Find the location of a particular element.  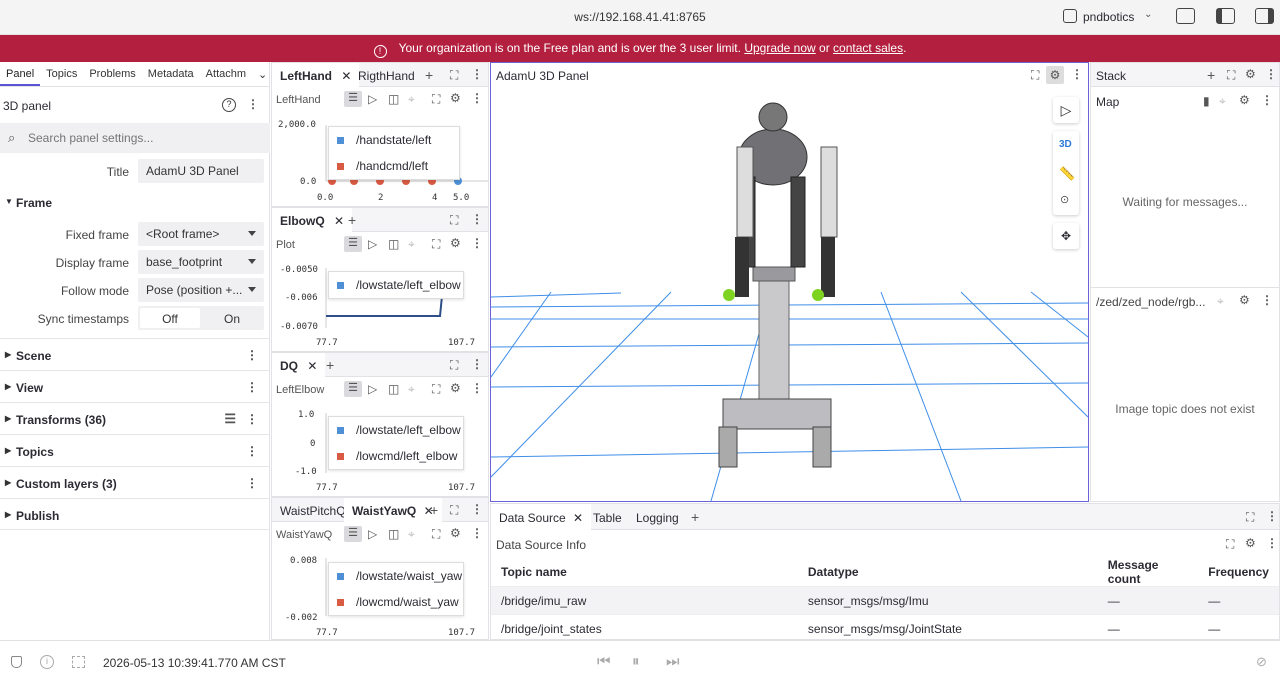

tab-logging: Logging is located at coordinates (657, 518).